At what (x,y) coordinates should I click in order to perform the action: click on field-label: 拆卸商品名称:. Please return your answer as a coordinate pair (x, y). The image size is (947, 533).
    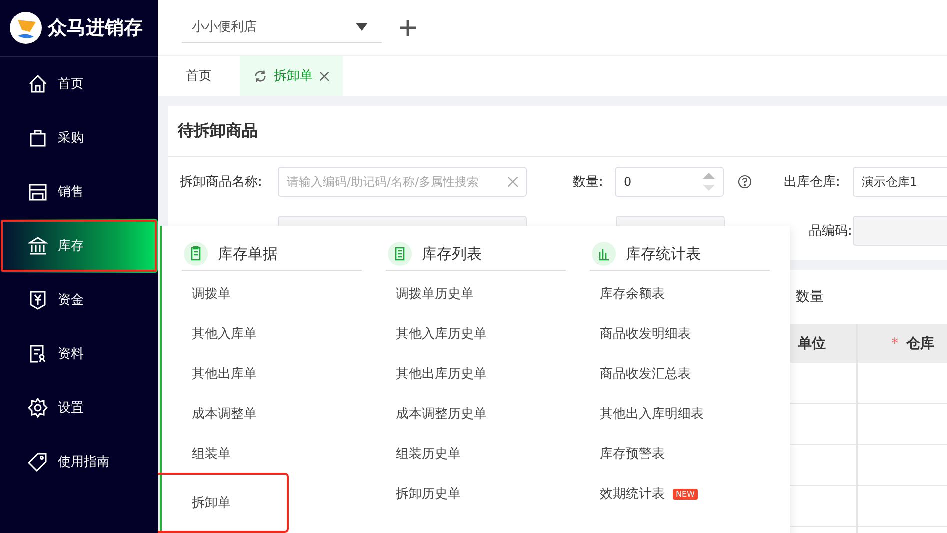
    Looking at the image, I should click on (222, 182).